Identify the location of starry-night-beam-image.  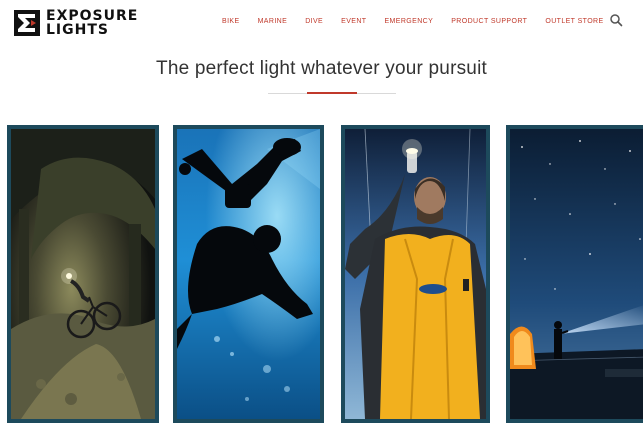
(576, 274).